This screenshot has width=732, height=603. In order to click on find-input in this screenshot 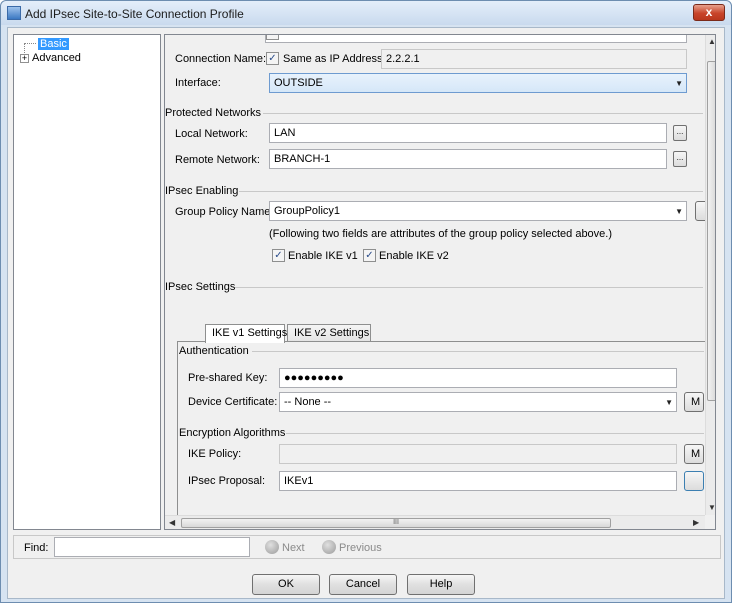, I will do `click(152, 547)`.